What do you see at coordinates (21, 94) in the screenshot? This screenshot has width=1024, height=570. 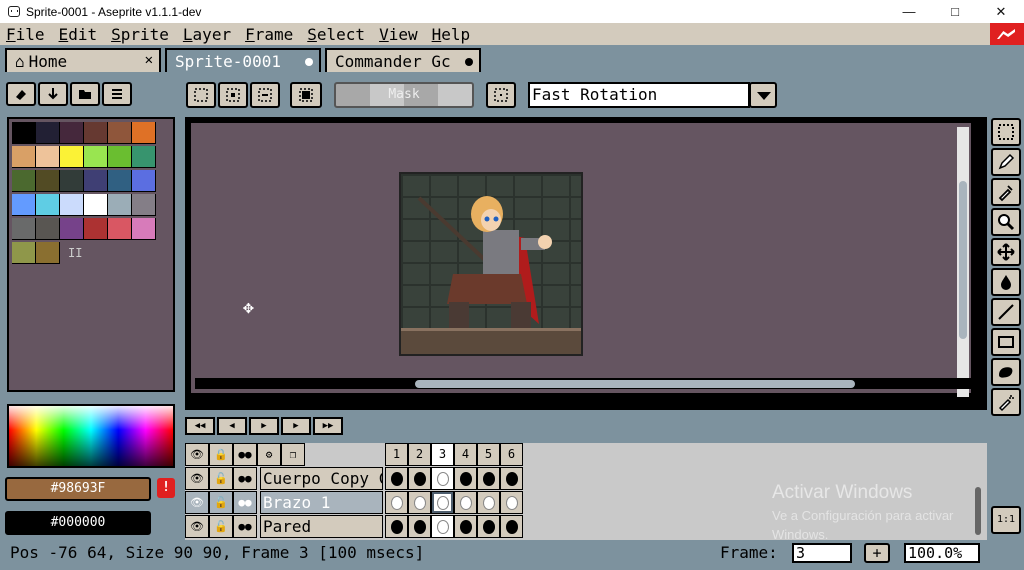 I see `palette-edit-button` at bounding box center [21, 94].